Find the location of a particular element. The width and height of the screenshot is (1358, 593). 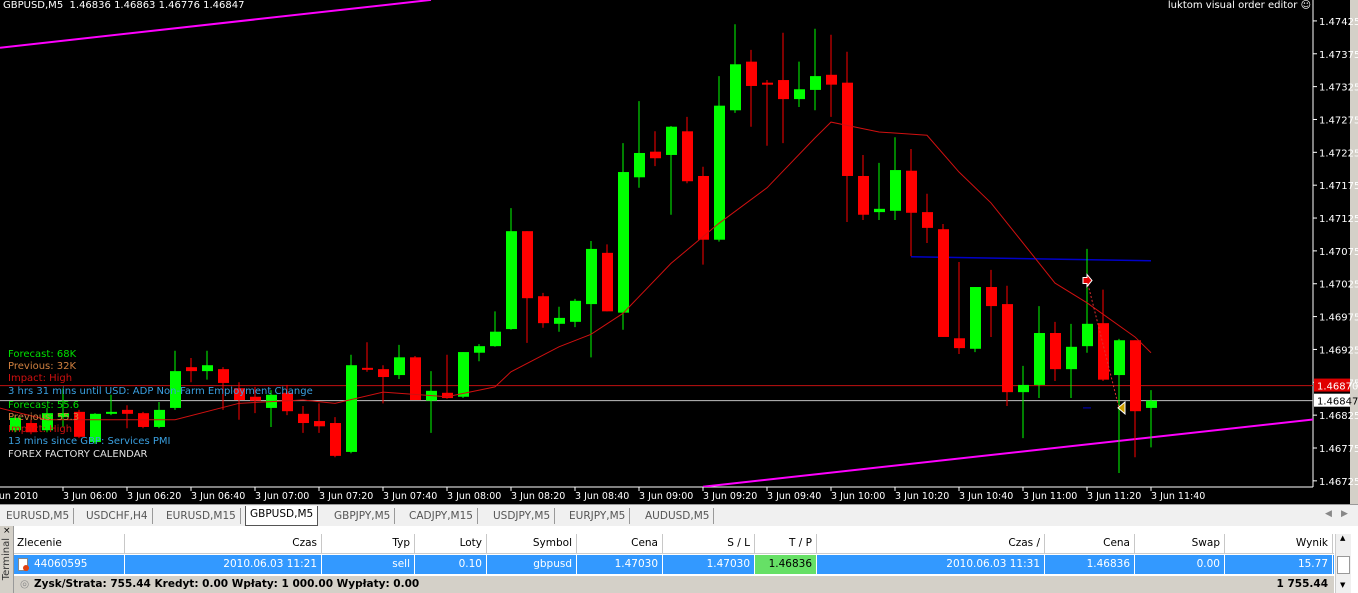

column-header-open-price: Cena is located at coordinates (620, 543).